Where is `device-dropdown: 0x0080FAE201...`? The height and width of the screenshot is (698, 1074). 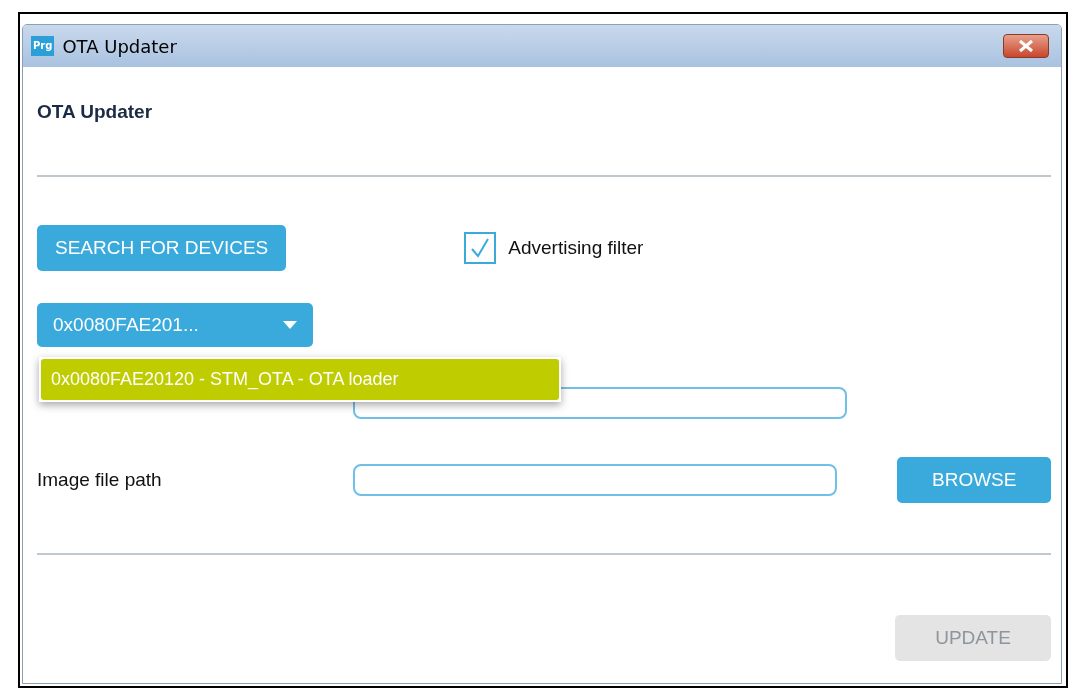
device-dropdown: 0x0080FAE201... is located at coordinates (175, 325).